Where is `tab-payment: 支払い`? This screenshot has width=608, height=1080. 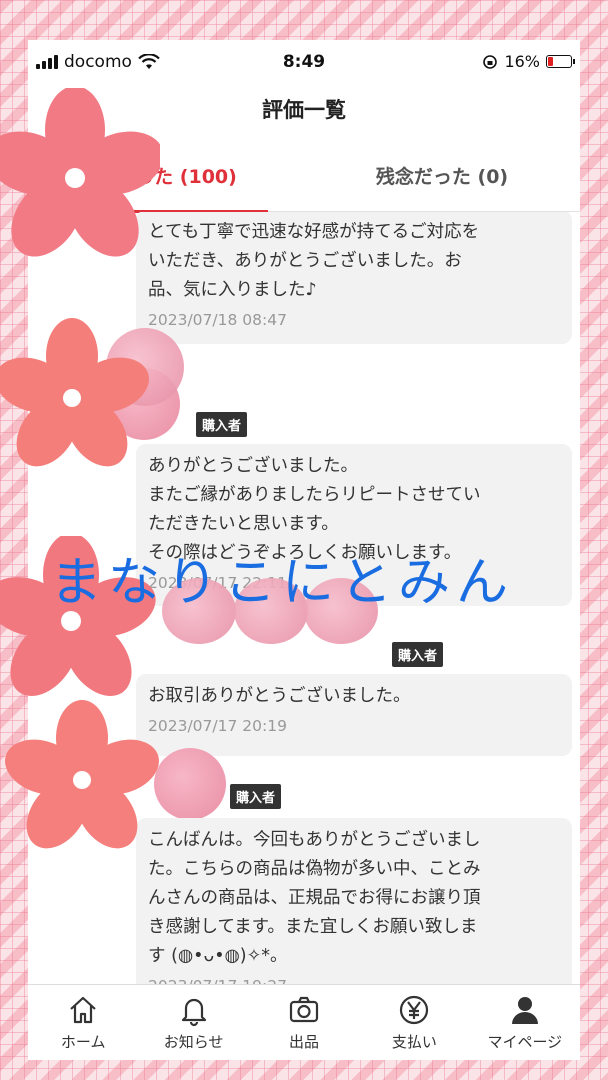 tab-payment: 支払い is located at coordinates (414, 1022).